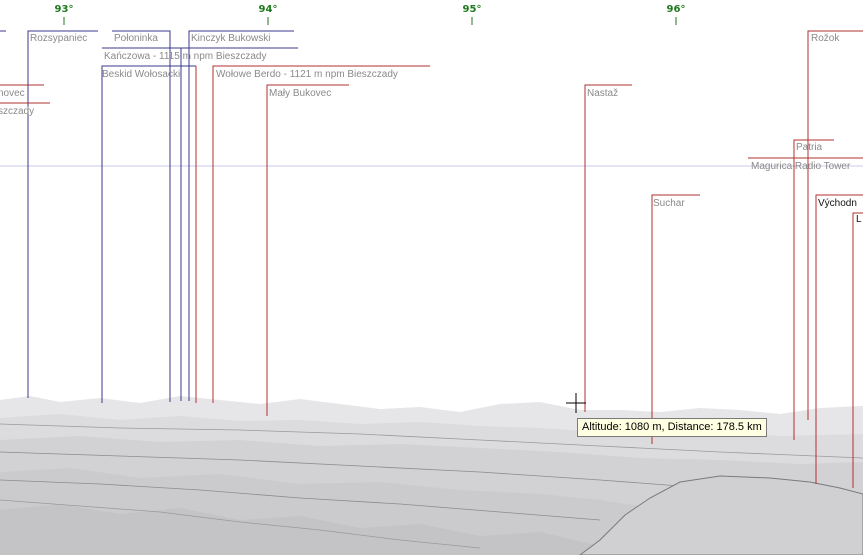 This screenshot has width=863, height=555. I want to click on peak-label: L, so click(859, 219).